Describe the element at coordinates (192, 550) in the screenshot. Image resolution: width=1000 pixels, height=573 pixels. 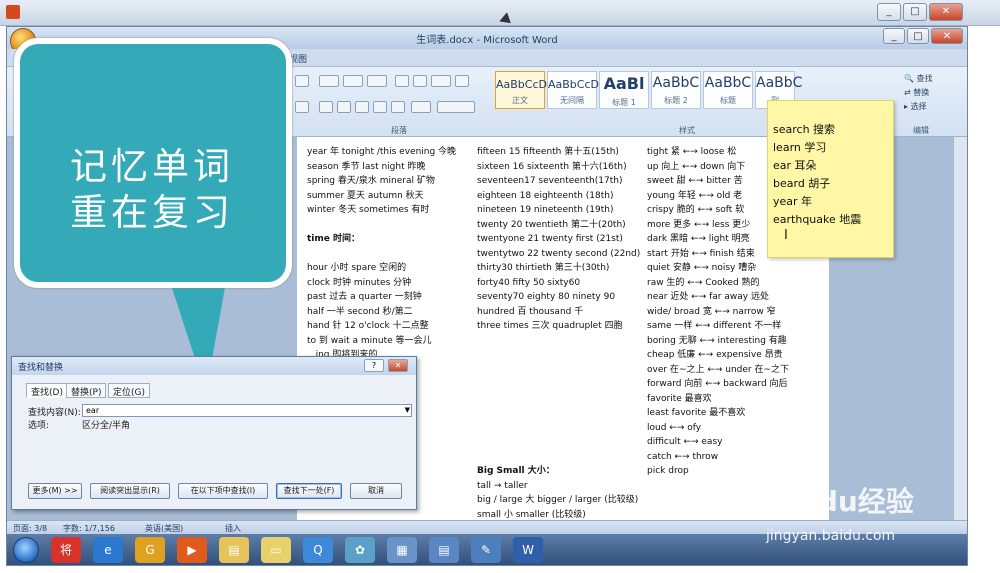
I see `taskbar-app-icon: ▶` at that location.